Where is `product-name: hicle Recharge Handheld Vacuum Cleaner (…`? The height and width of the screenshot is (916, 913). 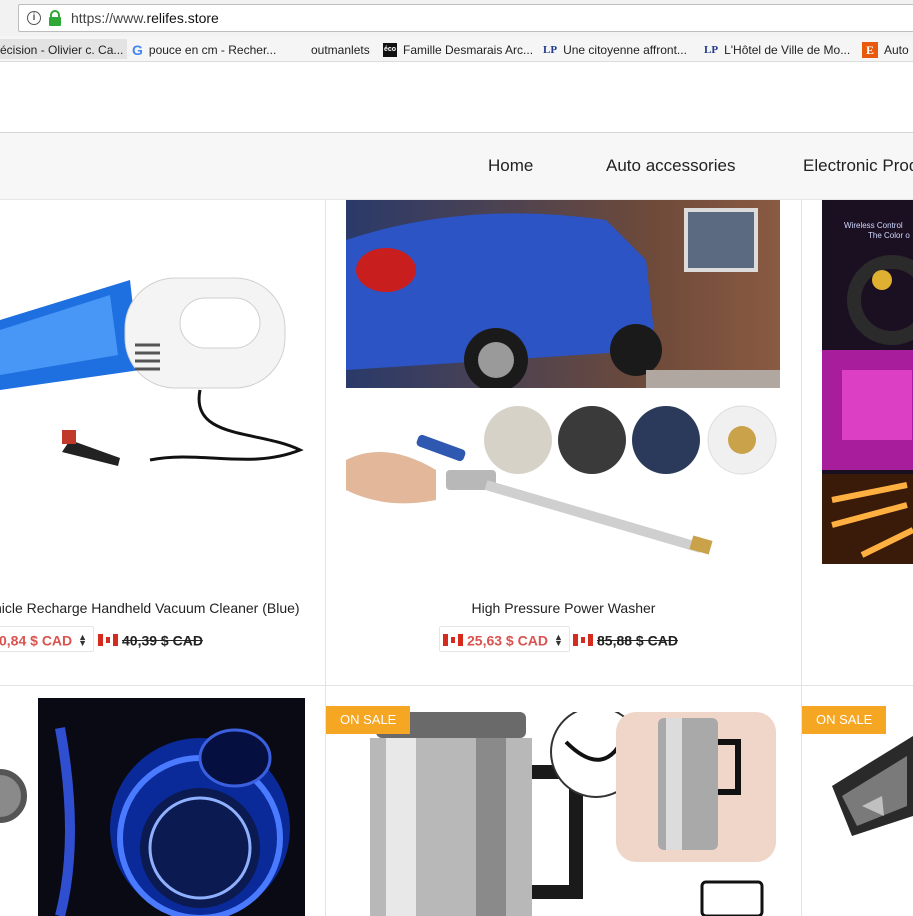 product-name: hicle Recharge Handheld Vacuum Cleaner (… is located at coordinates (150, 608).